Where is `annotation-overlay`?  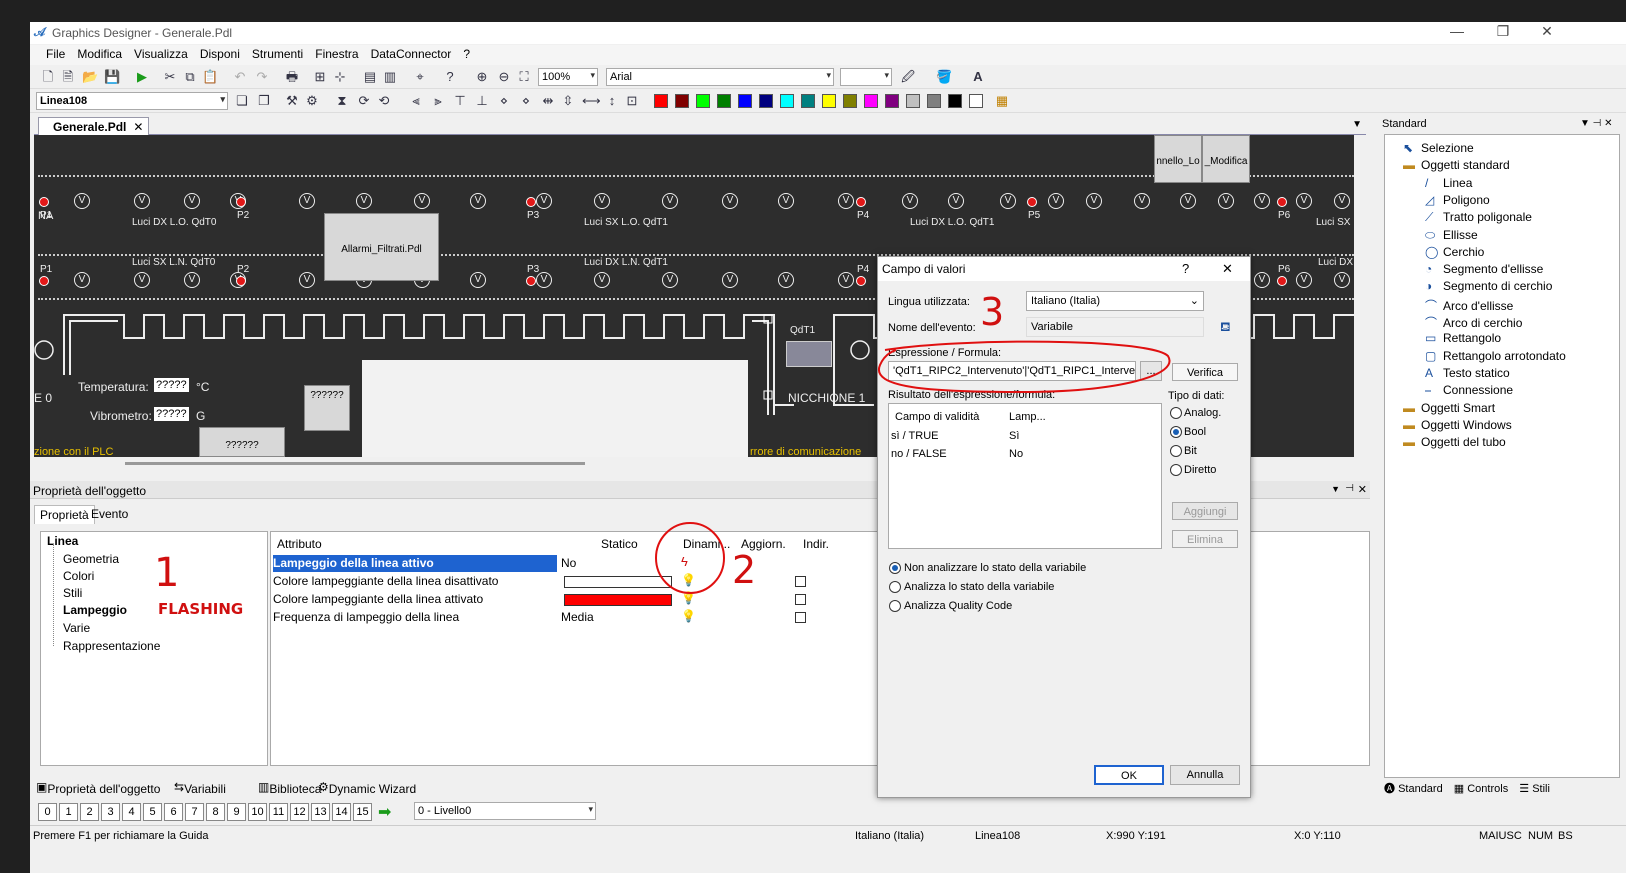
annotation-overlay is located at coordinates (913, 467).